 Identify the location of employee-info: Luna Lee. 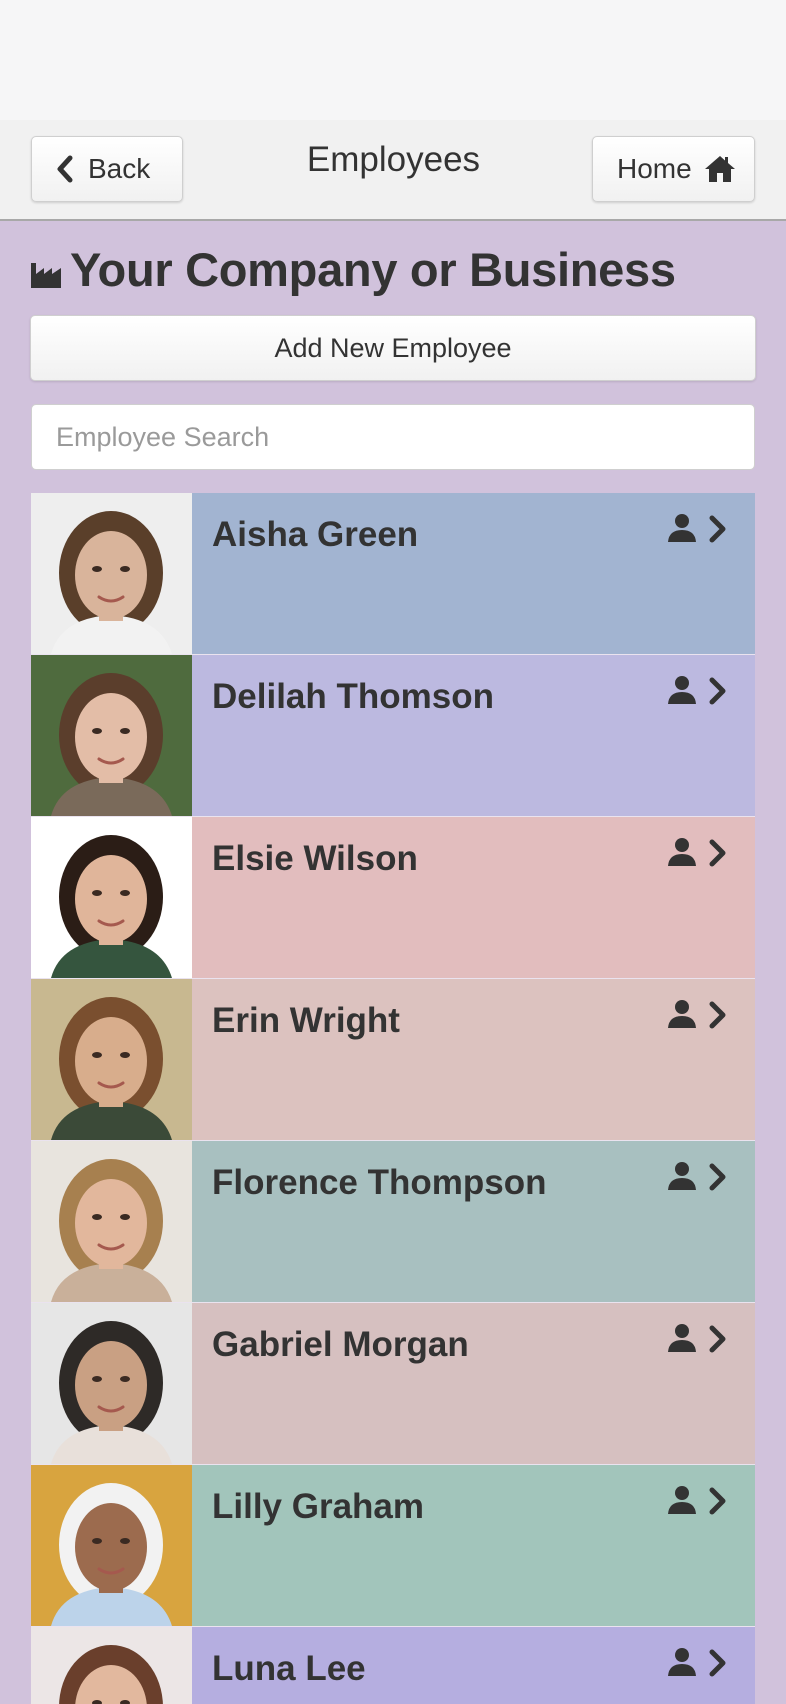
(473, 1665).